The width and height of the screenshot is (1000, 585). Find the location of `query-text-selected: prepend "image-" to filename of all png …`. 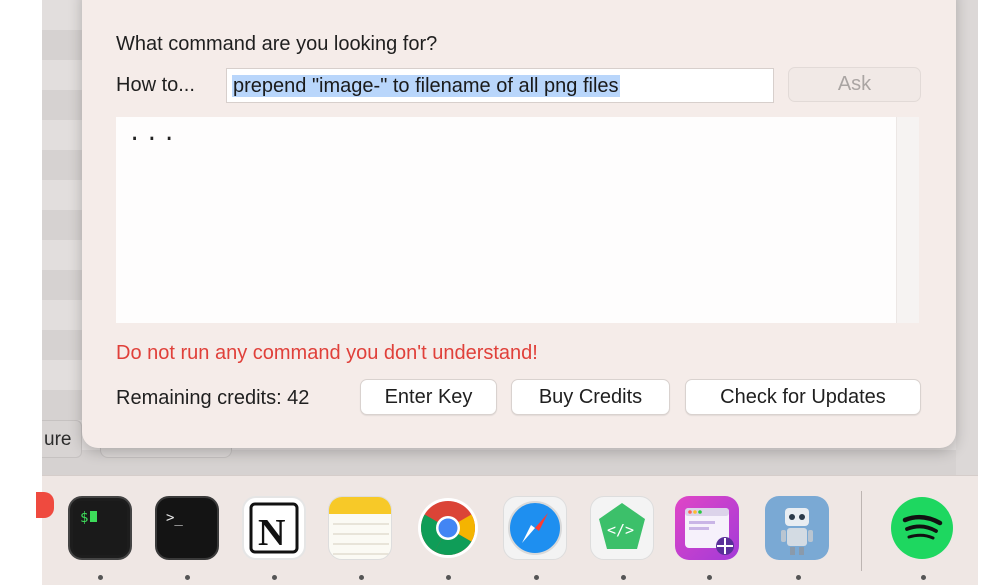

query-text-selected: prepend "image-" to filename of all png … is located at coordinates (426, 86).